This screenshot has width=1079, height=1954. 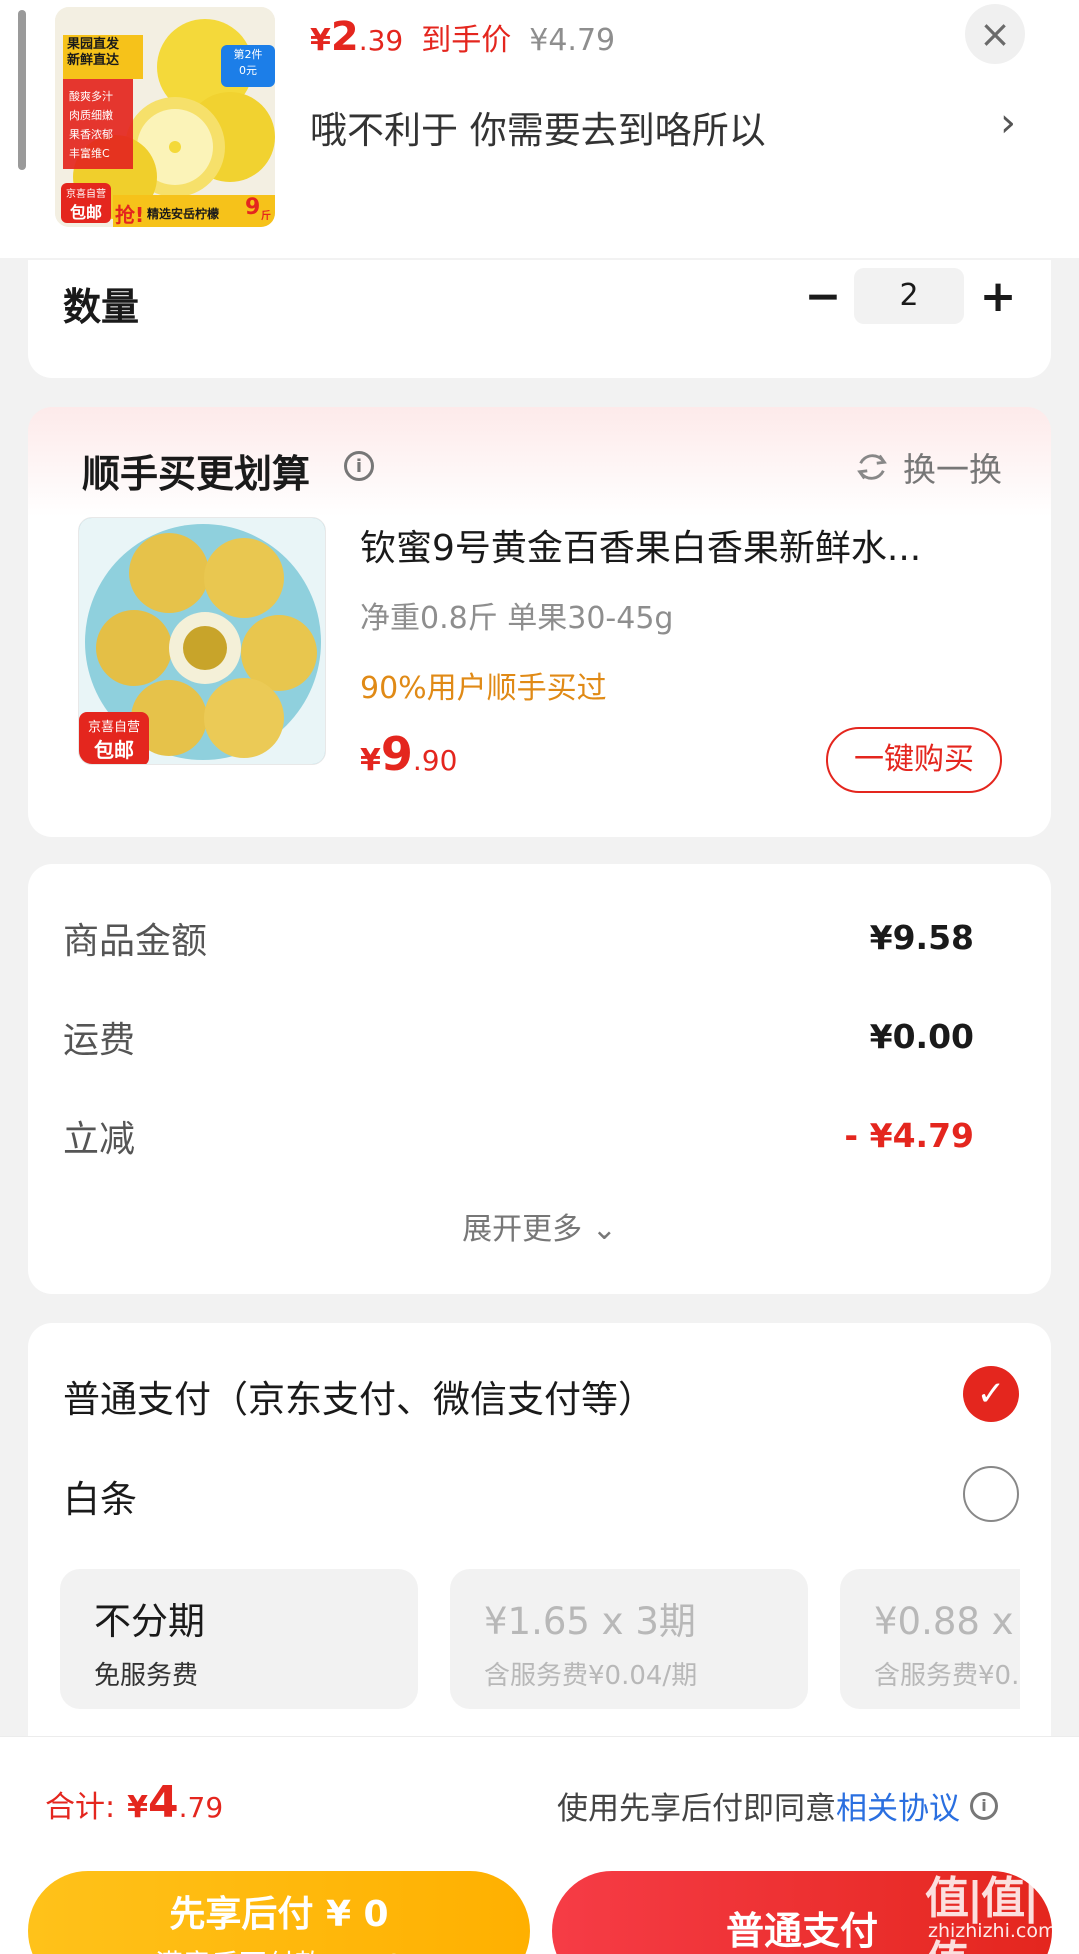 What do you see at coordinates (696, 1809) in the screenshot?
I see `agreement-prefix: 使用先享后付即同意` at bounding box center [696, 1809].